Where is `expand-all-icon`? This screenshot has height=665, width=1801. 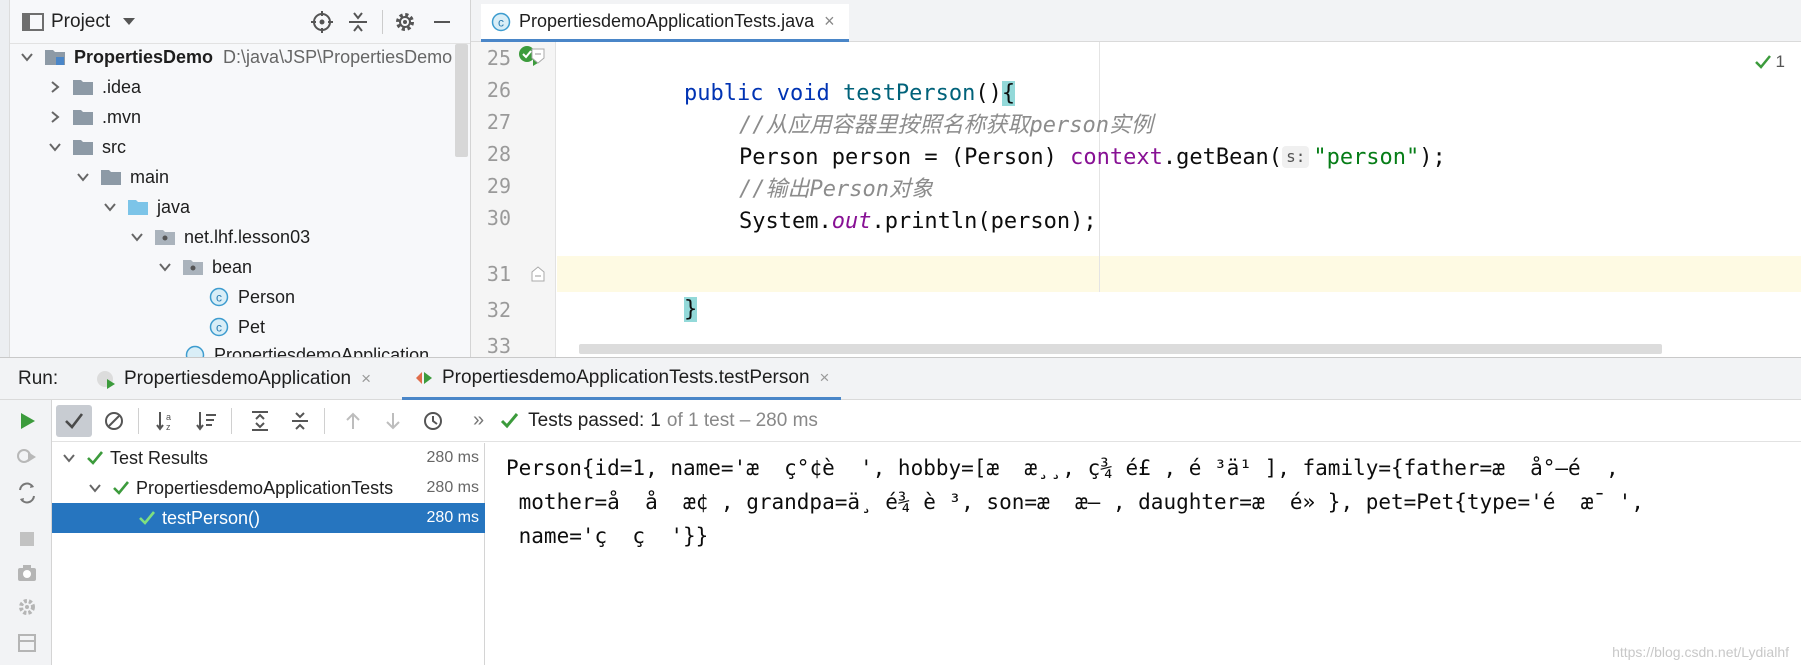
expand-all-icon is located at coordinates (260, 420).